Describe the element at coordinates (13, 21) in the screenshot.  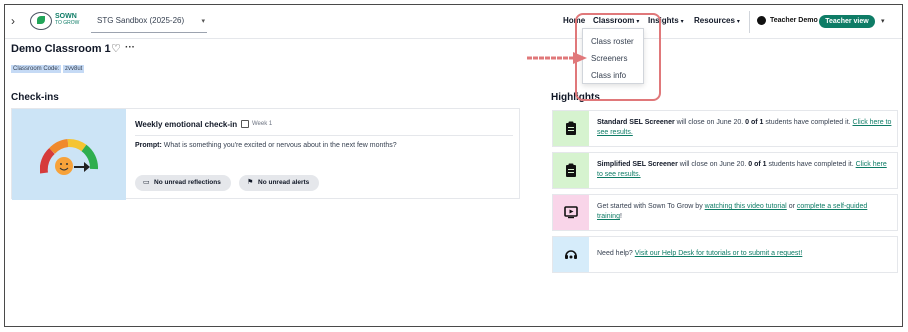
I see `chevron-right-icon: ›` at that location.